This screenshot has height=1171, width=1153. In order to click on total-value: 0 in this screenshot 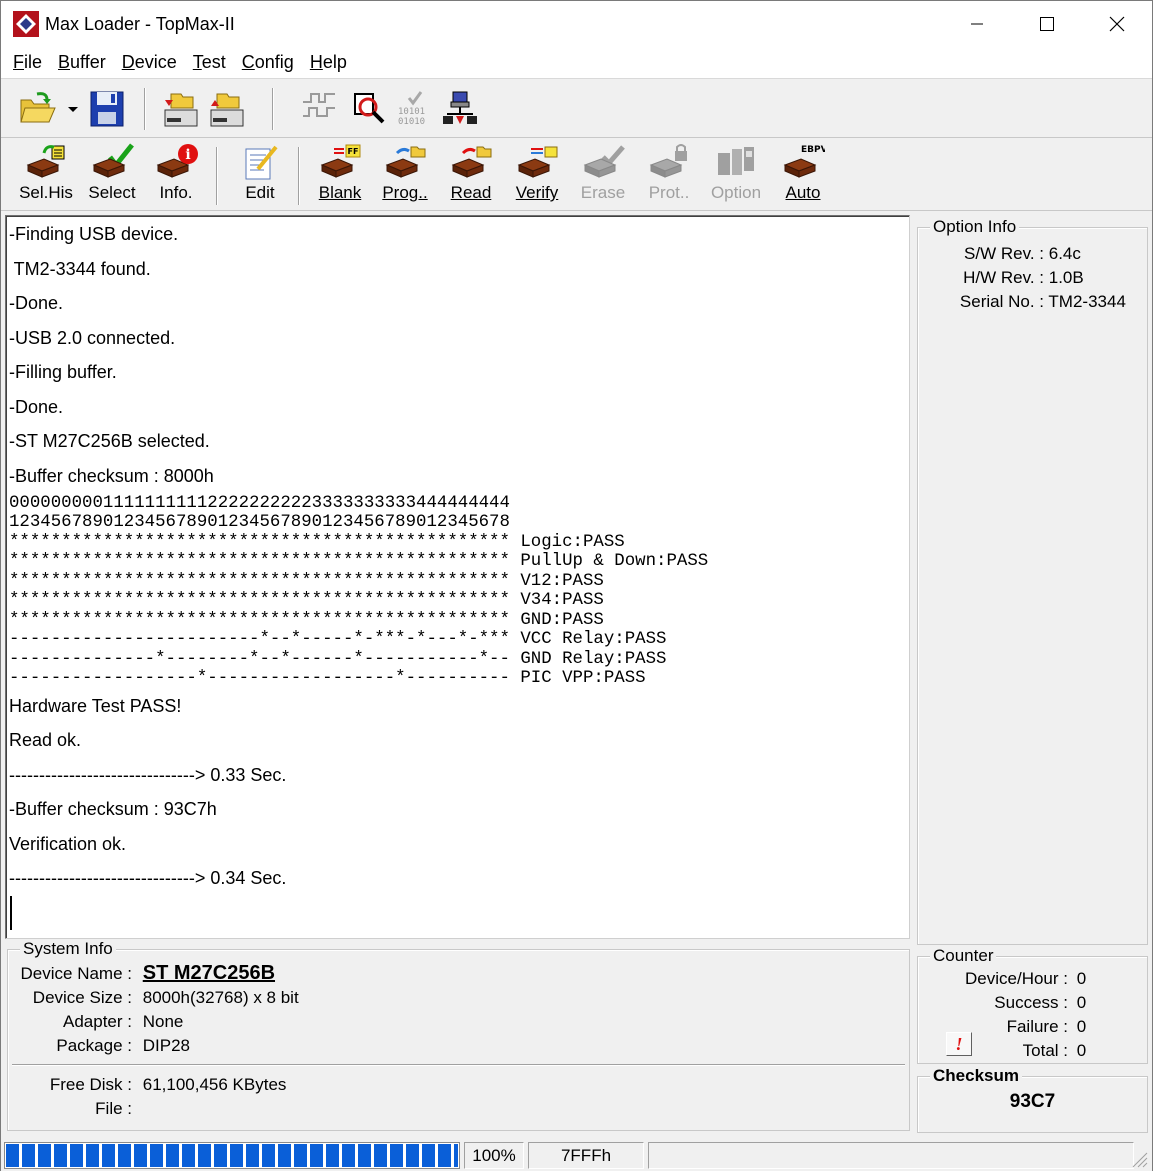, I will do `click(1081, 1050)`.